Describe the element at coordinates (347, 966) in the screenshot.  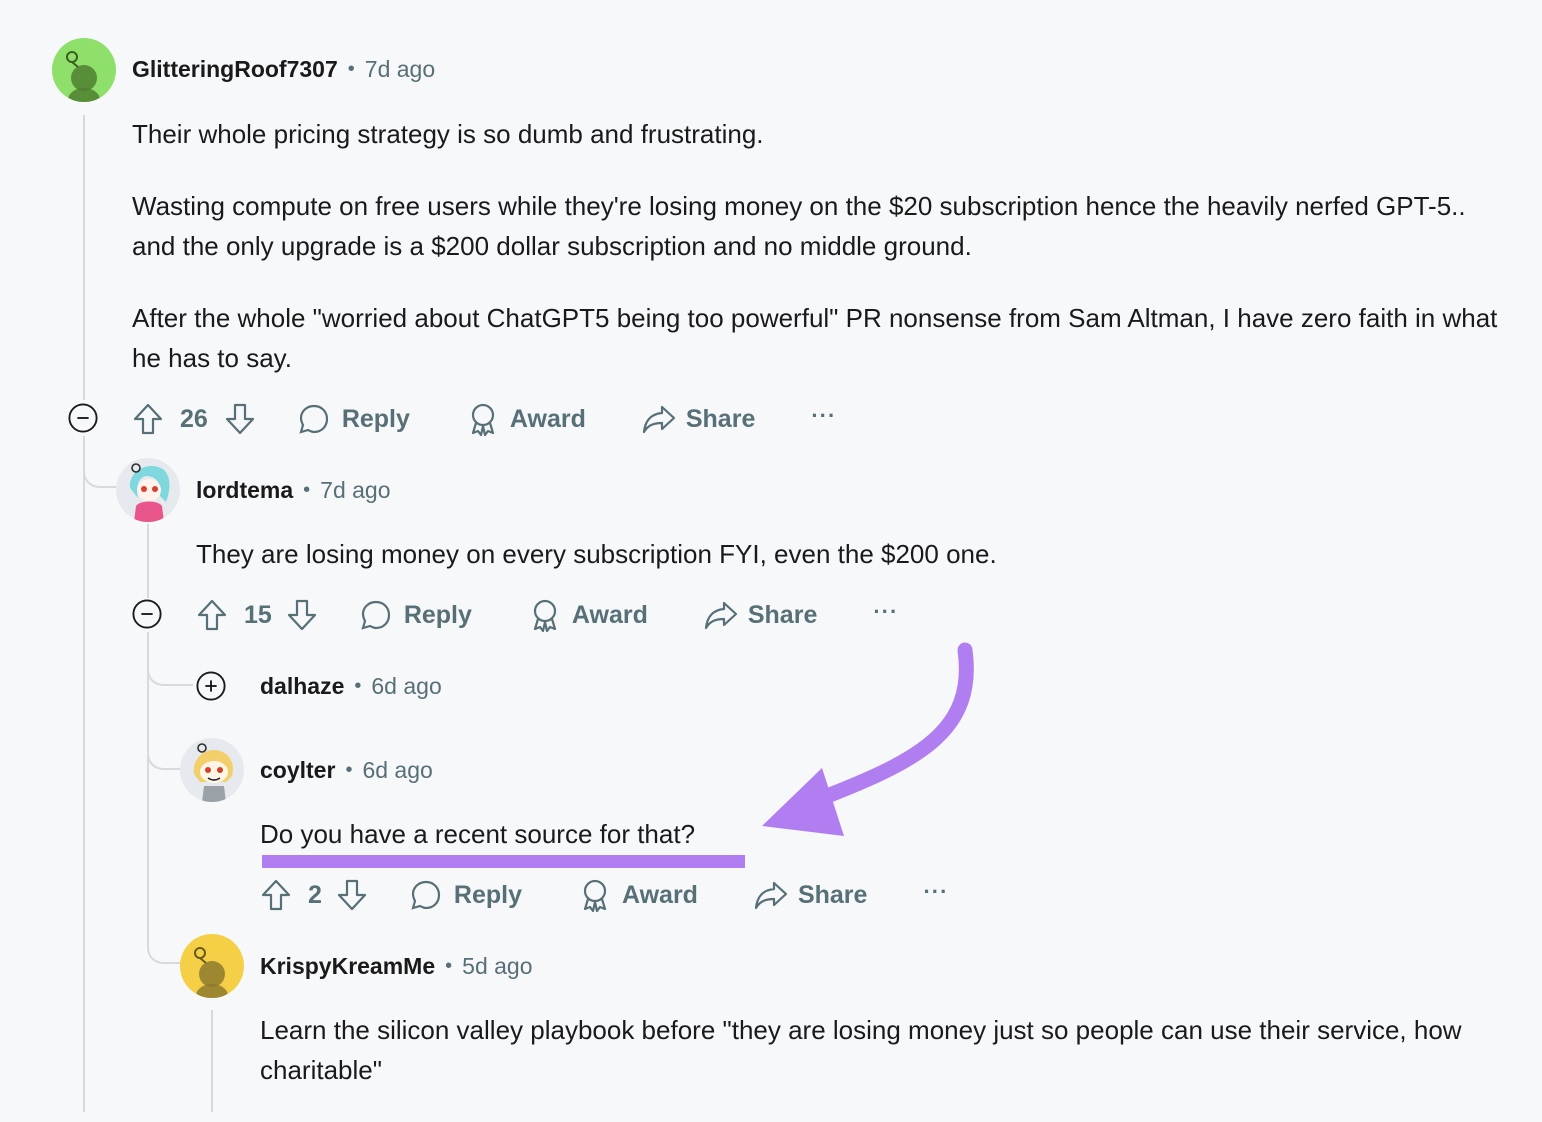
I see `username: KrispyKreamMe` at that location.